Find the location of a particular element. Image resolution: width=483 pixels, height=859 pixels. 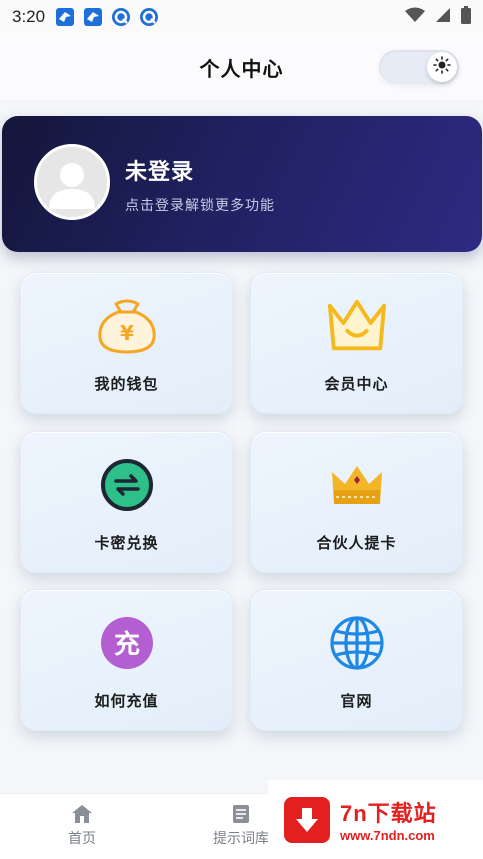

menu-label-vip: 会员中心 is located at coordinates (356, 384).